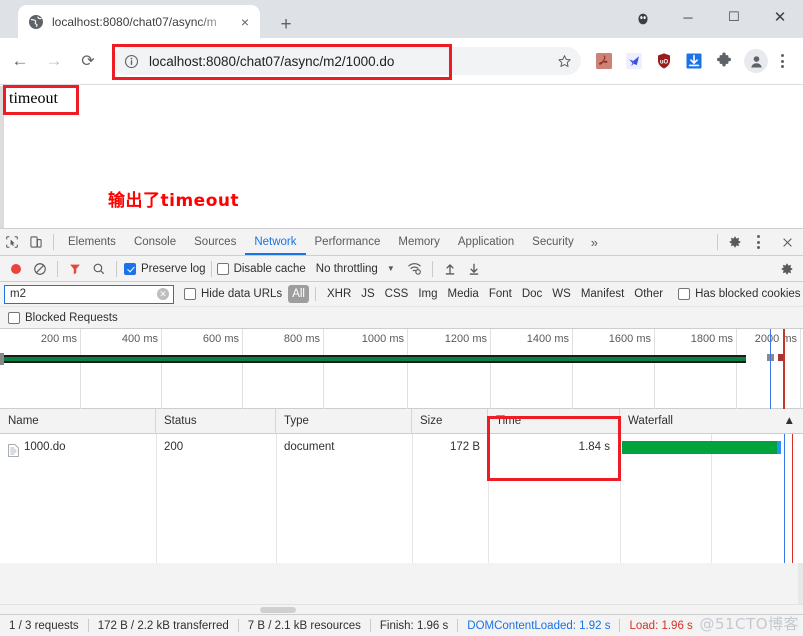 This screenshot has width=803, height=636. What do you see at coordinates (450, 269) in the screenshot?
I see `import-har-icon` at bounding box center [450, 269].